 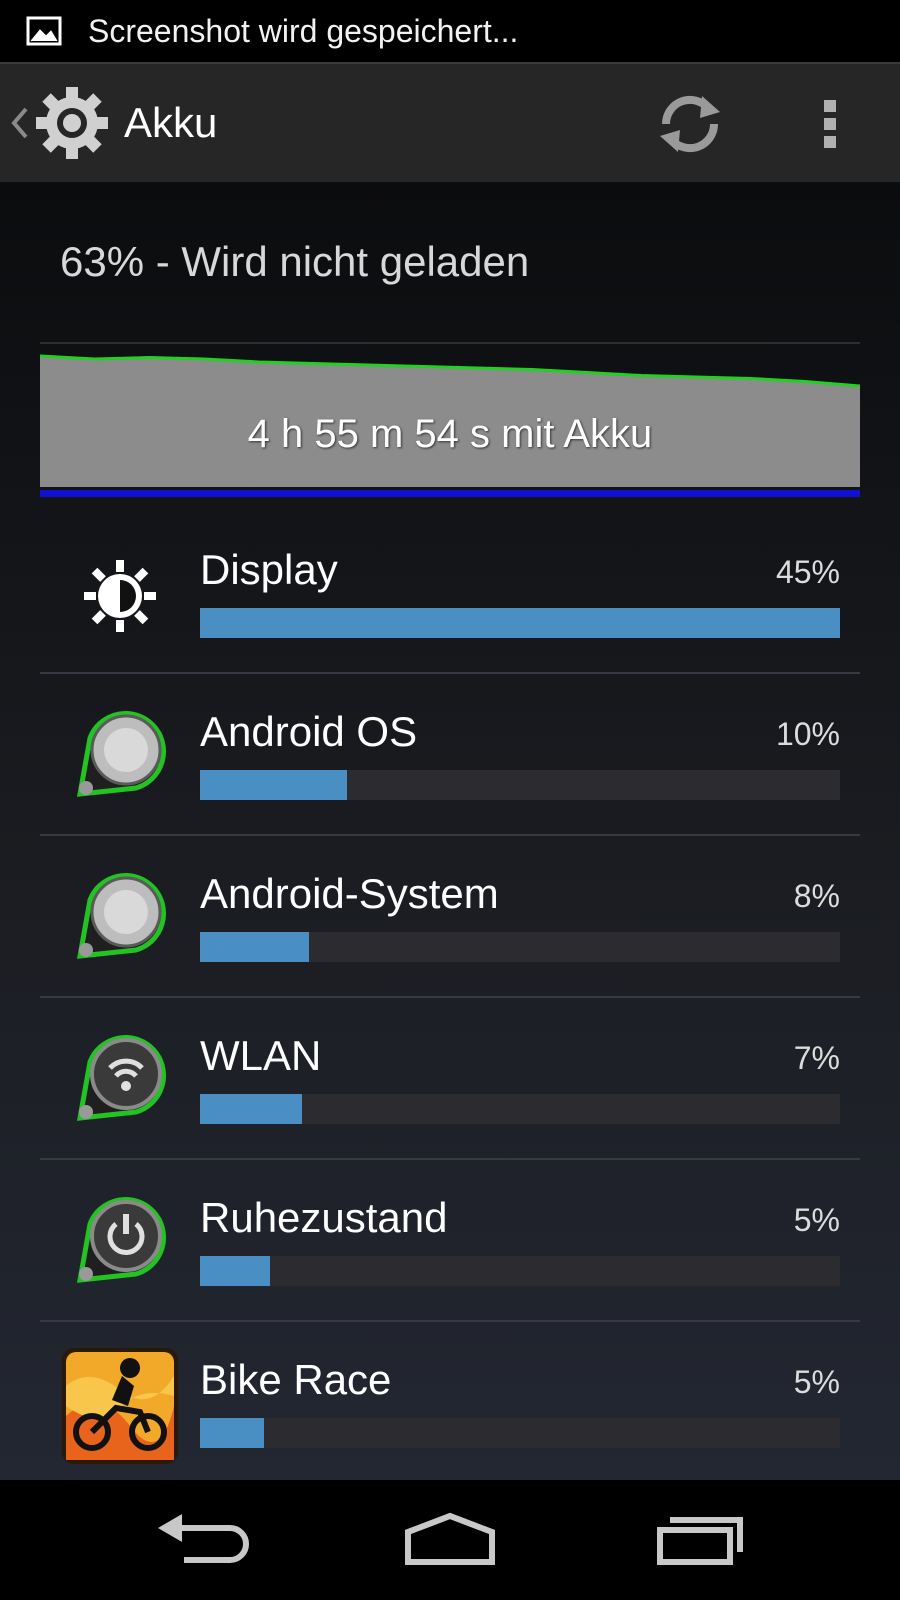 I want to click on image-icon, so click(x=44, y=31).